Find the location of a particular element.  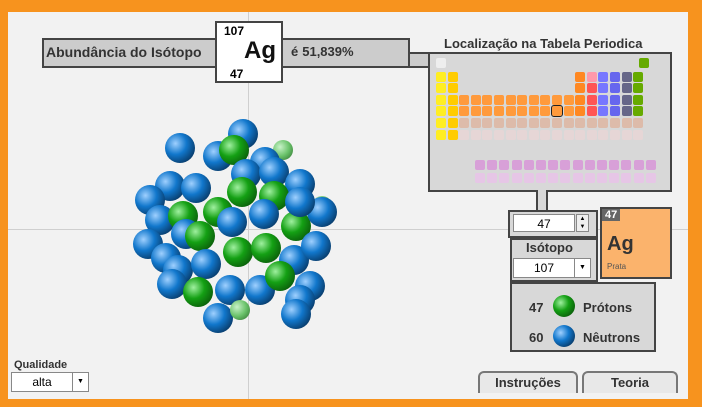

tab-theory: Teoria is located at coordinates (630, 382).